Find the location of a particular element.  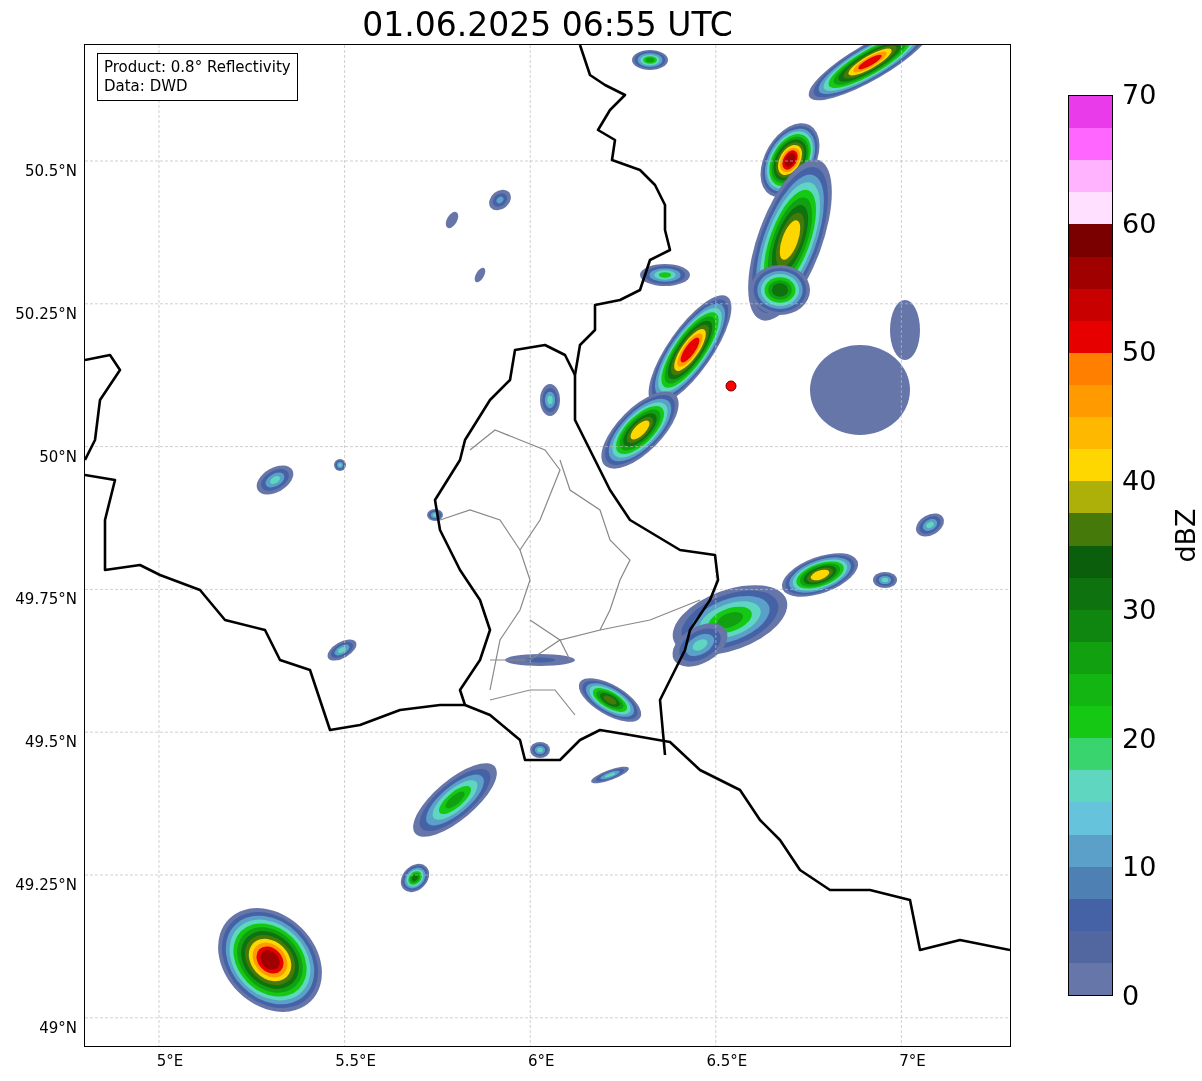

x-tick-label: 5°E is located at coordinates (170, 1061).